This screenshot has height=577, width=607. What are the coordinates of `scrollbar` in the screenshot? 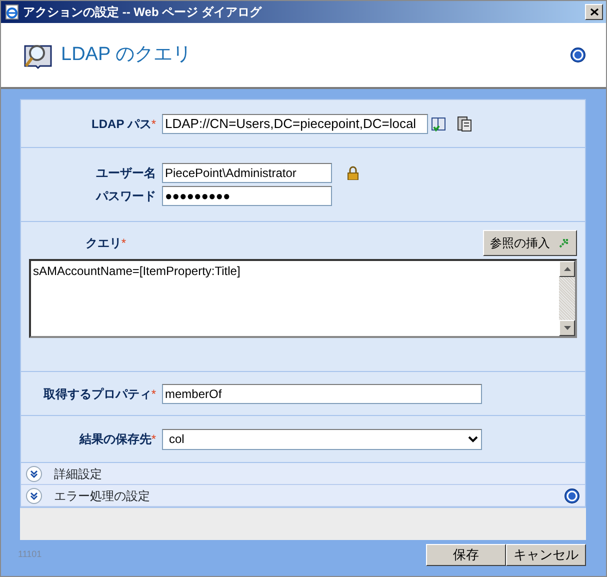 It's located at (567, 298).